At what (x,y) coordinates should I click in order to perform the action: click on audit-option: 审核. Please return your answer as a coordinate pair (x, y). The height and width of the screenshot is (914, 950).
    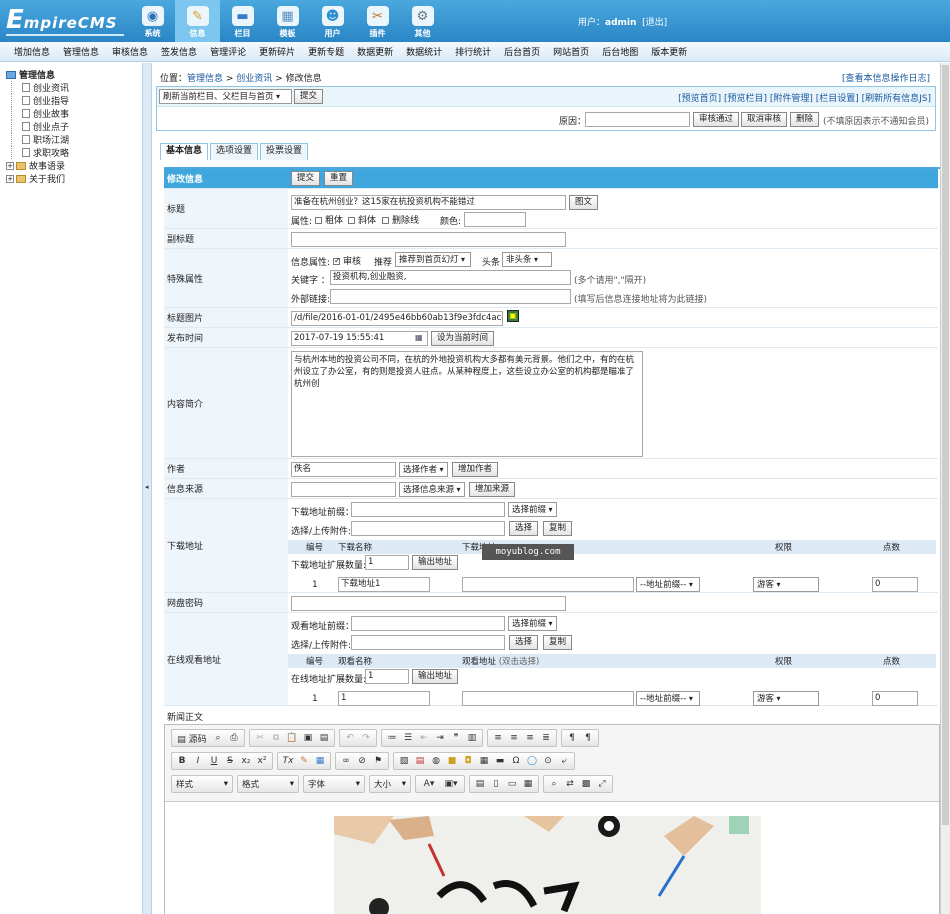
    Looking at the image, I should click on (345, 260).